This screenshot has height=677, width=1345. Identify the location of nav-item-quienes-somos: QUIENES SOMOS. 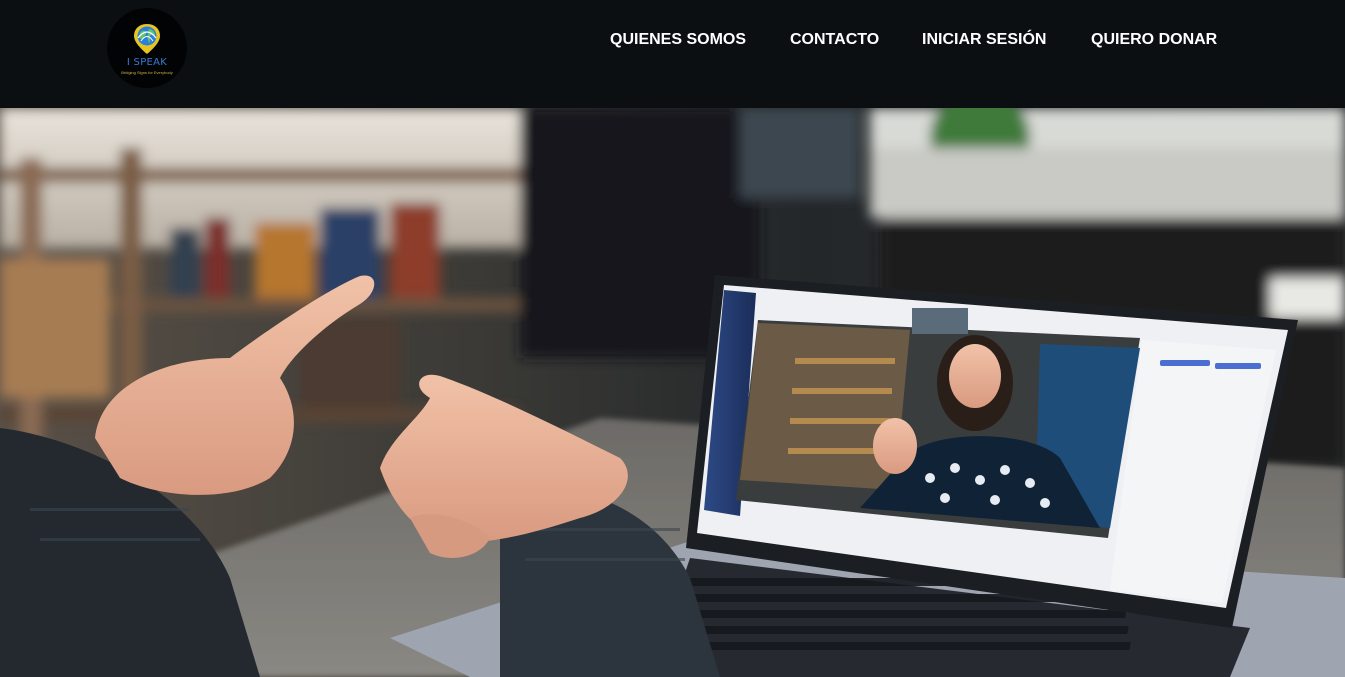
(678, 40).